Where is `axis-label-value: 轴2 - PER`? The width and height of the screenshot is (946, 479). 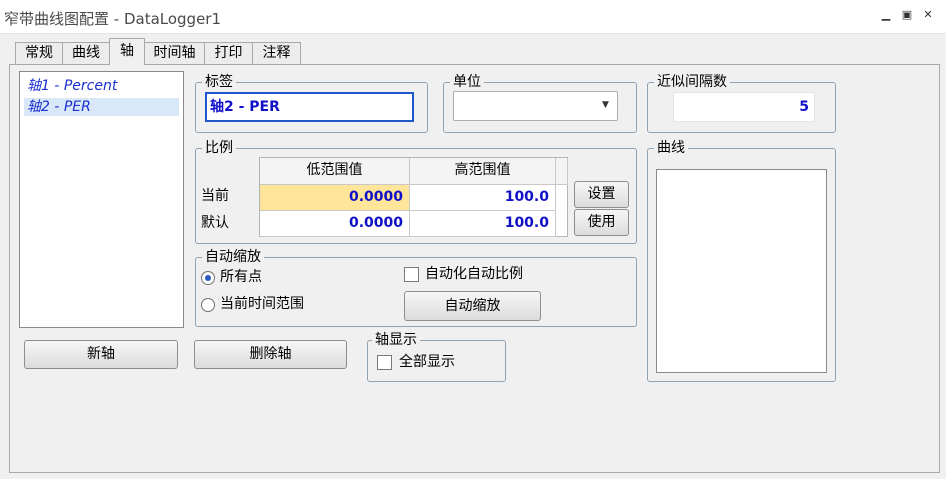
axis-label-value: 轴2 - PER is located at coordinates (245, 107).